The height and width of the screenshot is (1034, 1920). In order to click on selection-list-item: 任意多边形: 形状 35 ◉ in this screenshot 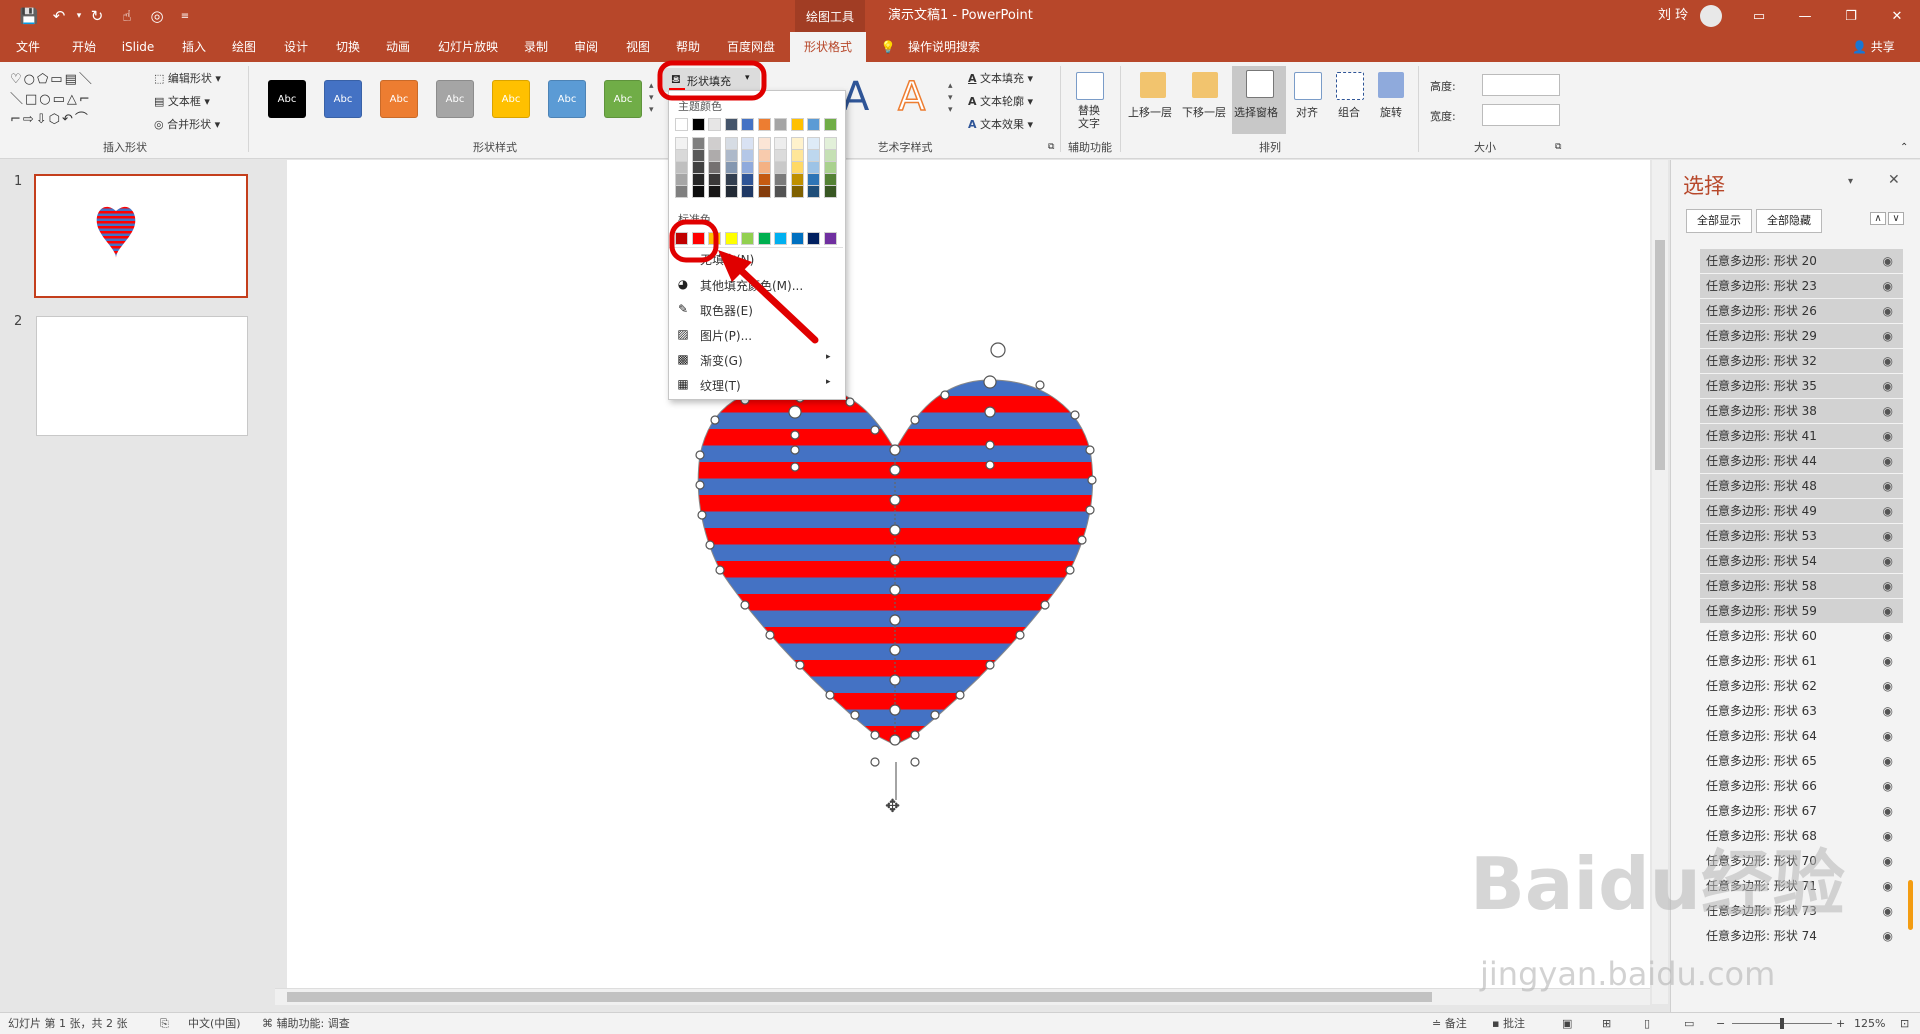, I will do `click(1801, 386)`.